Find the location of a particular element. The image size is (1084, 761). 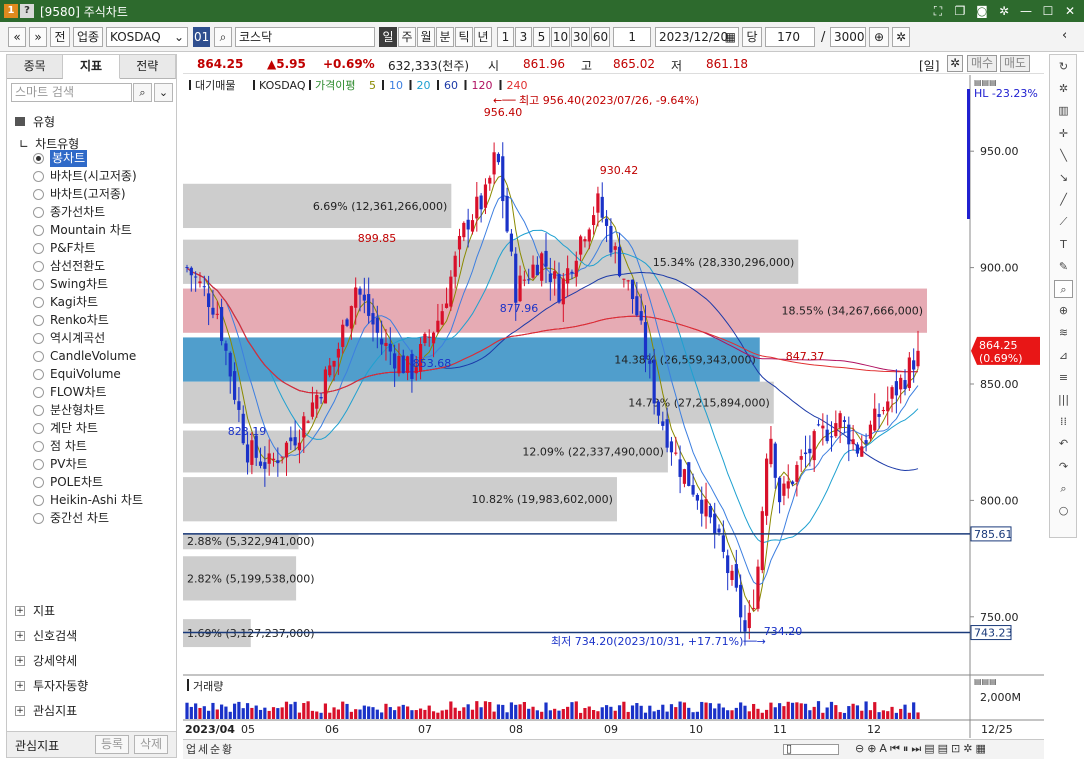

group-item: + 지표 is located at coordinates (35, 611).